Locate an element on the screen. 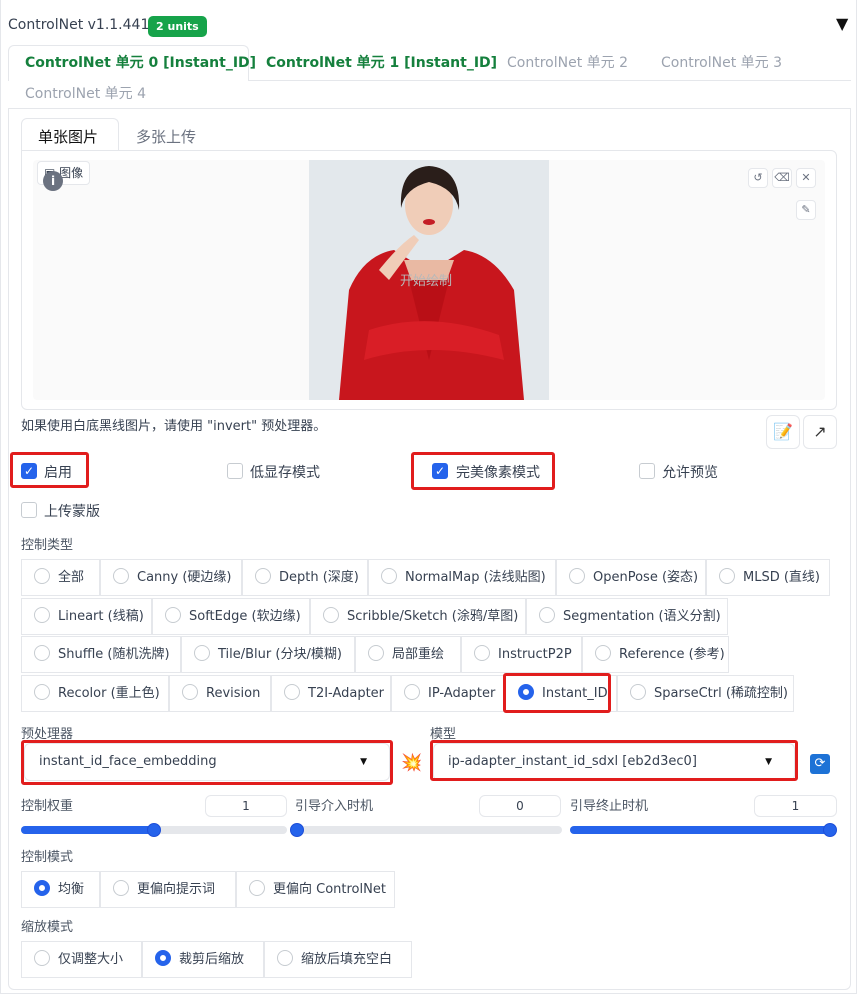 Image resolution: width=858 pixels, height=994 pixels. control-type-option: Reference (参考) is located at coordinates (655, 654).